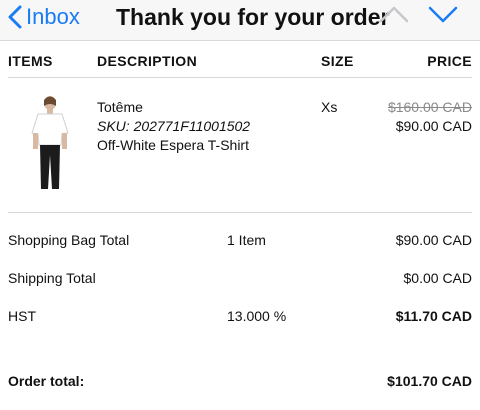 The height and width of the screenshot is (410, 480). What do you see at coordinates (433, 316) in the screenshot?
I see `tax-value: $11.70 CAD` at bounding box center [433, 316].